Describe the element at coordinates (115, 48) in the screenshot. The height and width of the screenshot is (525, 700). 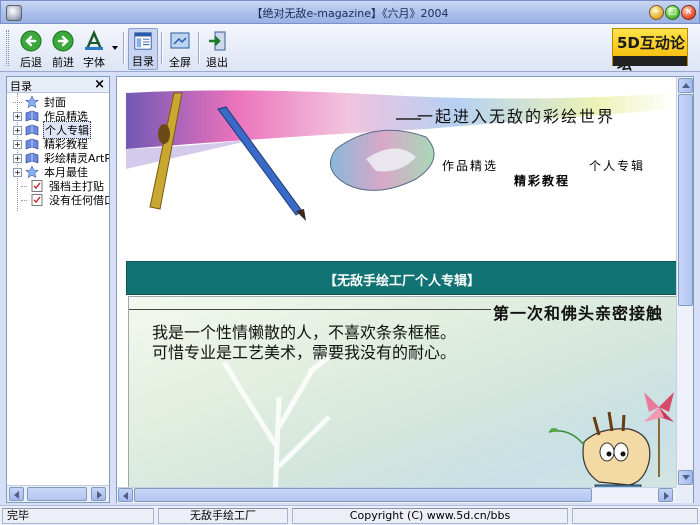
I see `font-dropdown-arrow` at that location.